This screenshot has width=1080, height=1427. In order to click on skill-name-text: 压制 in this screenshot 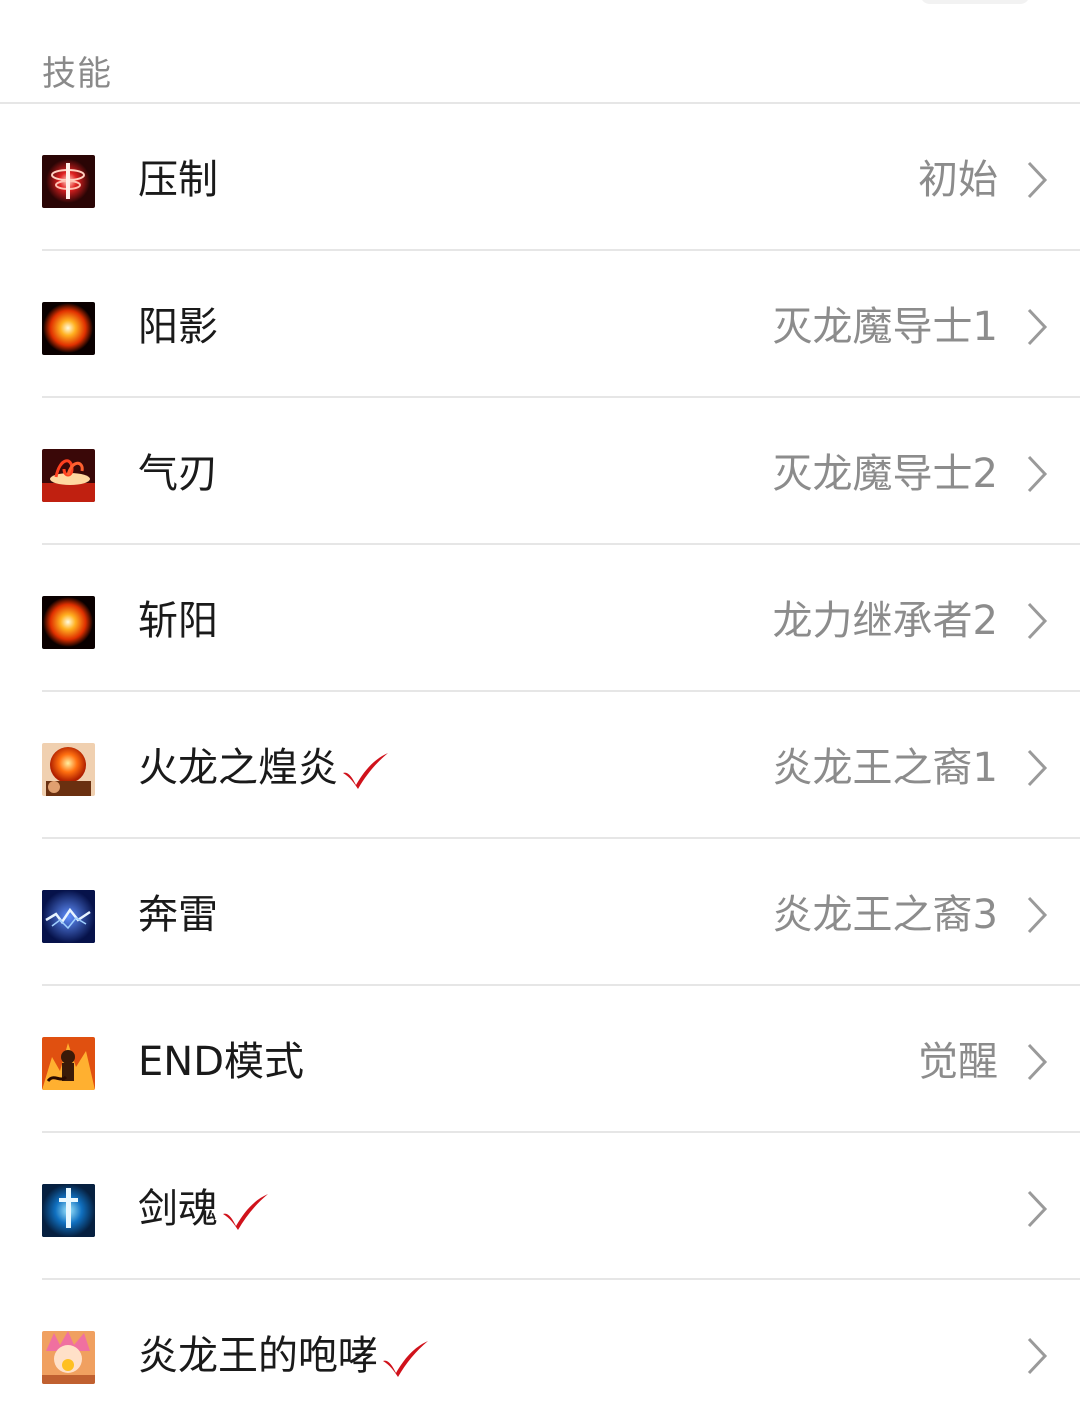, I will do `click(178, 180)`.